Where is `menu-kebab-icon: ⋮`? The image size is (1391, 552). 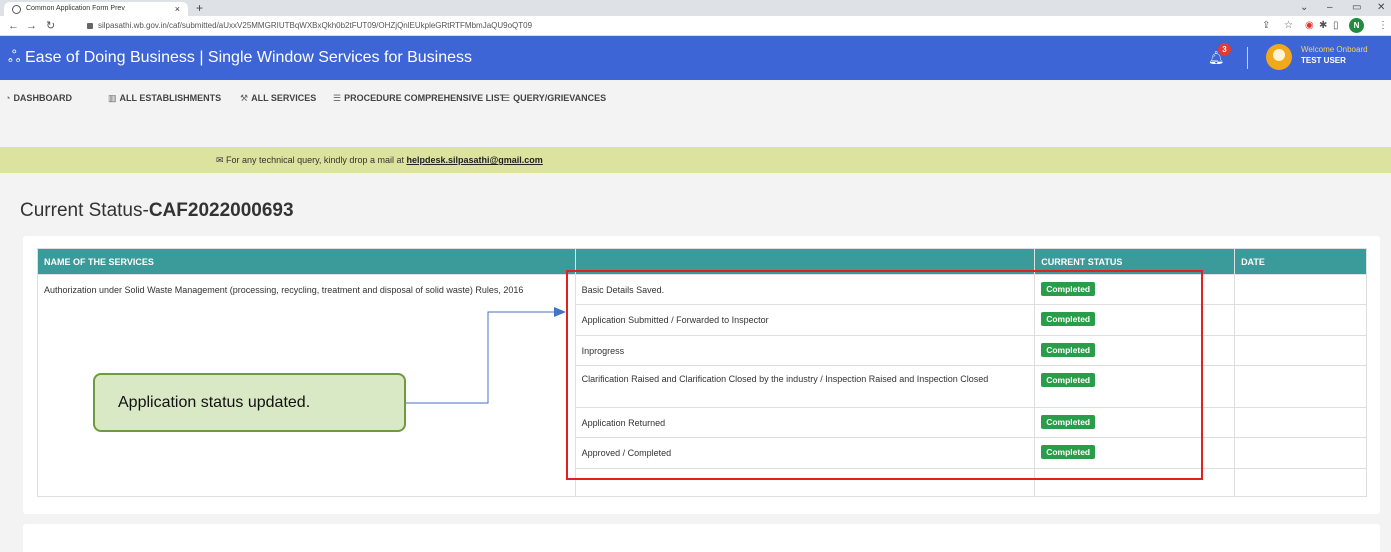 menu-kebab-icon: ⋮ is located at coordinates (1383, 26).